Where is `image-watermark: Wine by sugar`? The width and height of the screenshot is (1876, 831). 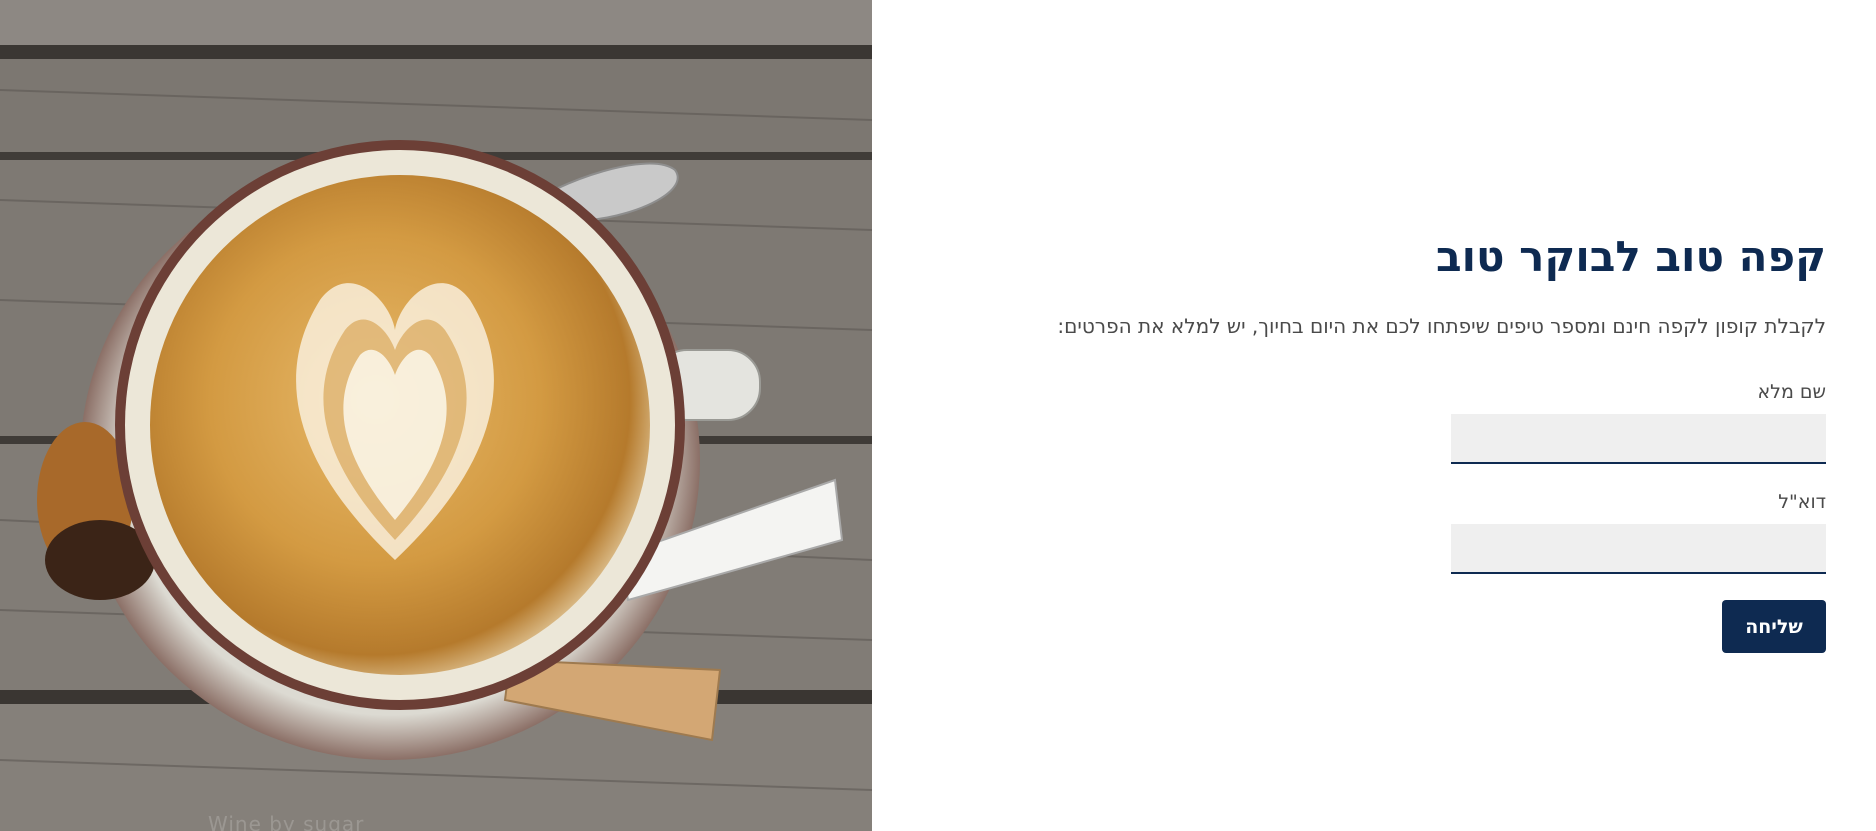 image-watermark: Wine by sugar is located at coordinates (286, 821).